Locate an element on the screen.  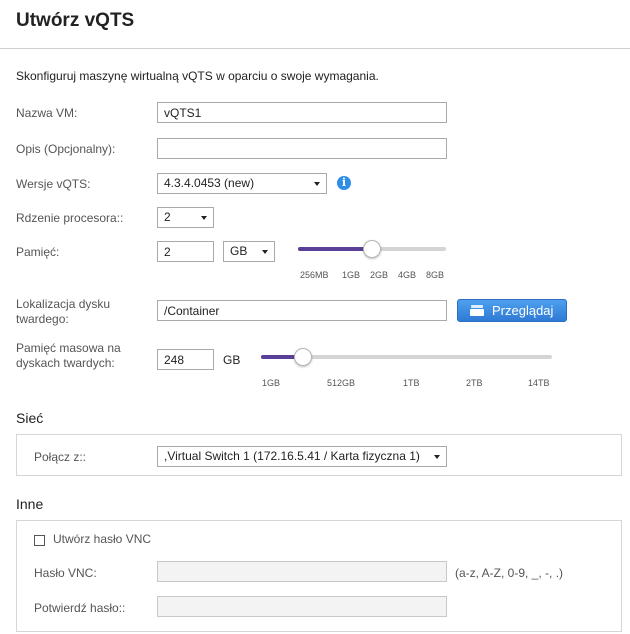
memory-tick: 256MB is located at coordinates (314, 275).